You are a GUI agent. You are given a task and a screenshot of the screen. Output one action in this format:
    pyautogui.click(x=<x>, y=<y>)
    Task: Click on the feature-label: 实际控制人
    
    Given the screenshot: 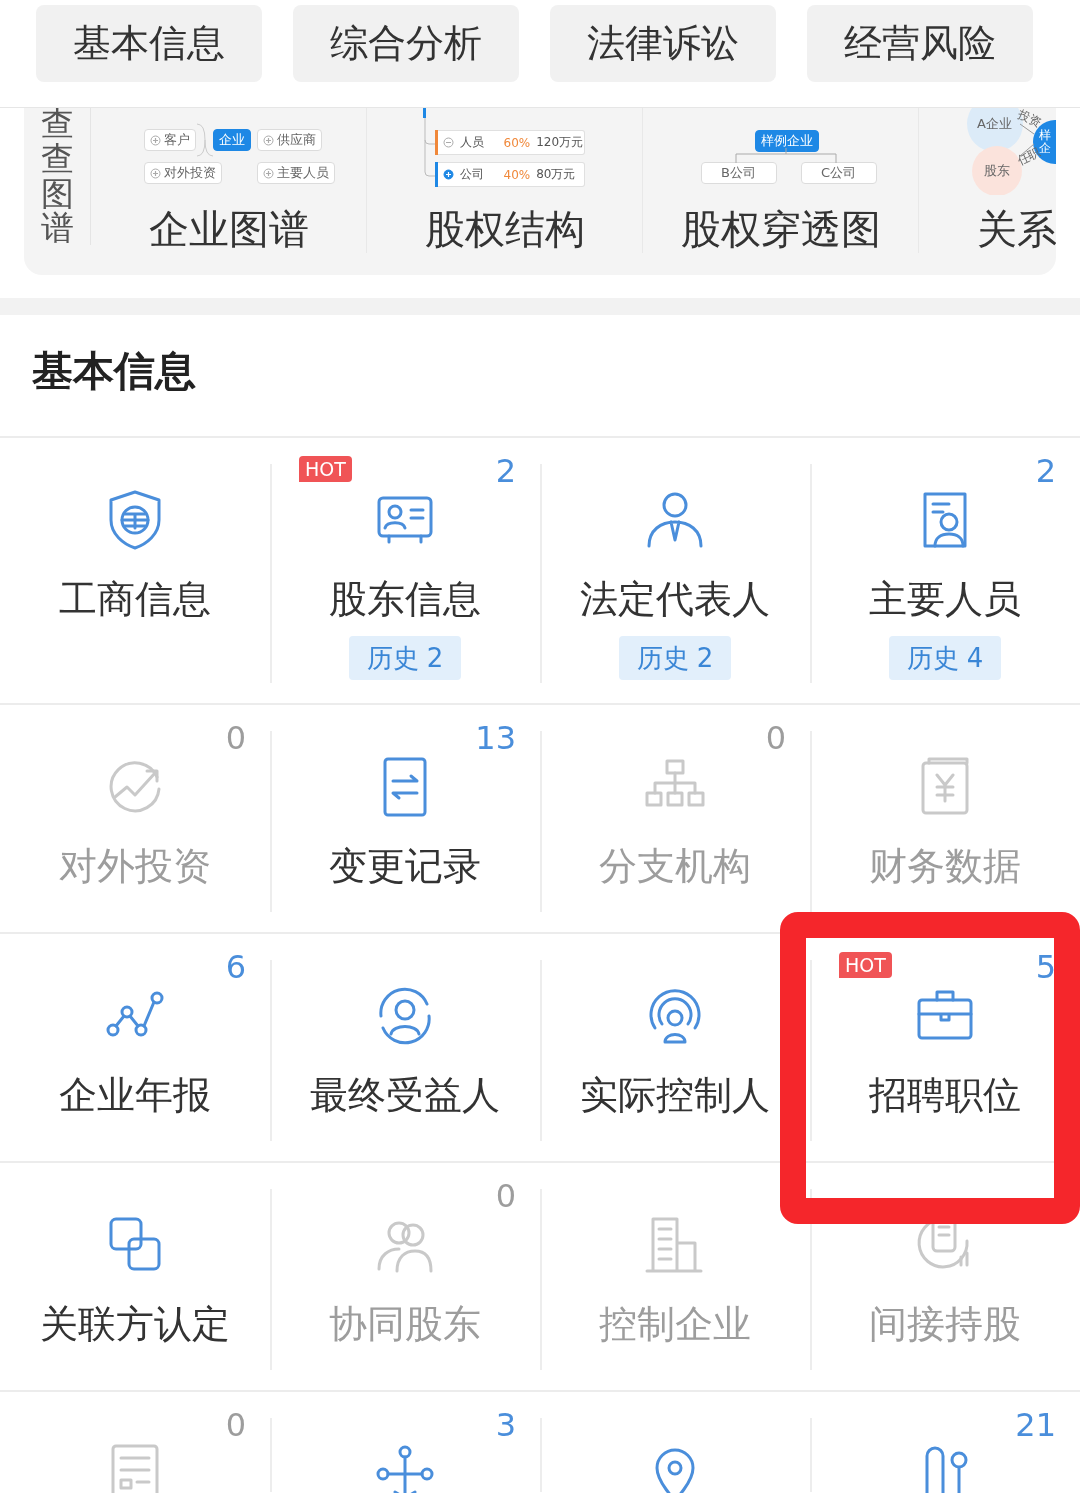 What is the action you would take?
    pyautogui.click(x=675, y=1095)
    